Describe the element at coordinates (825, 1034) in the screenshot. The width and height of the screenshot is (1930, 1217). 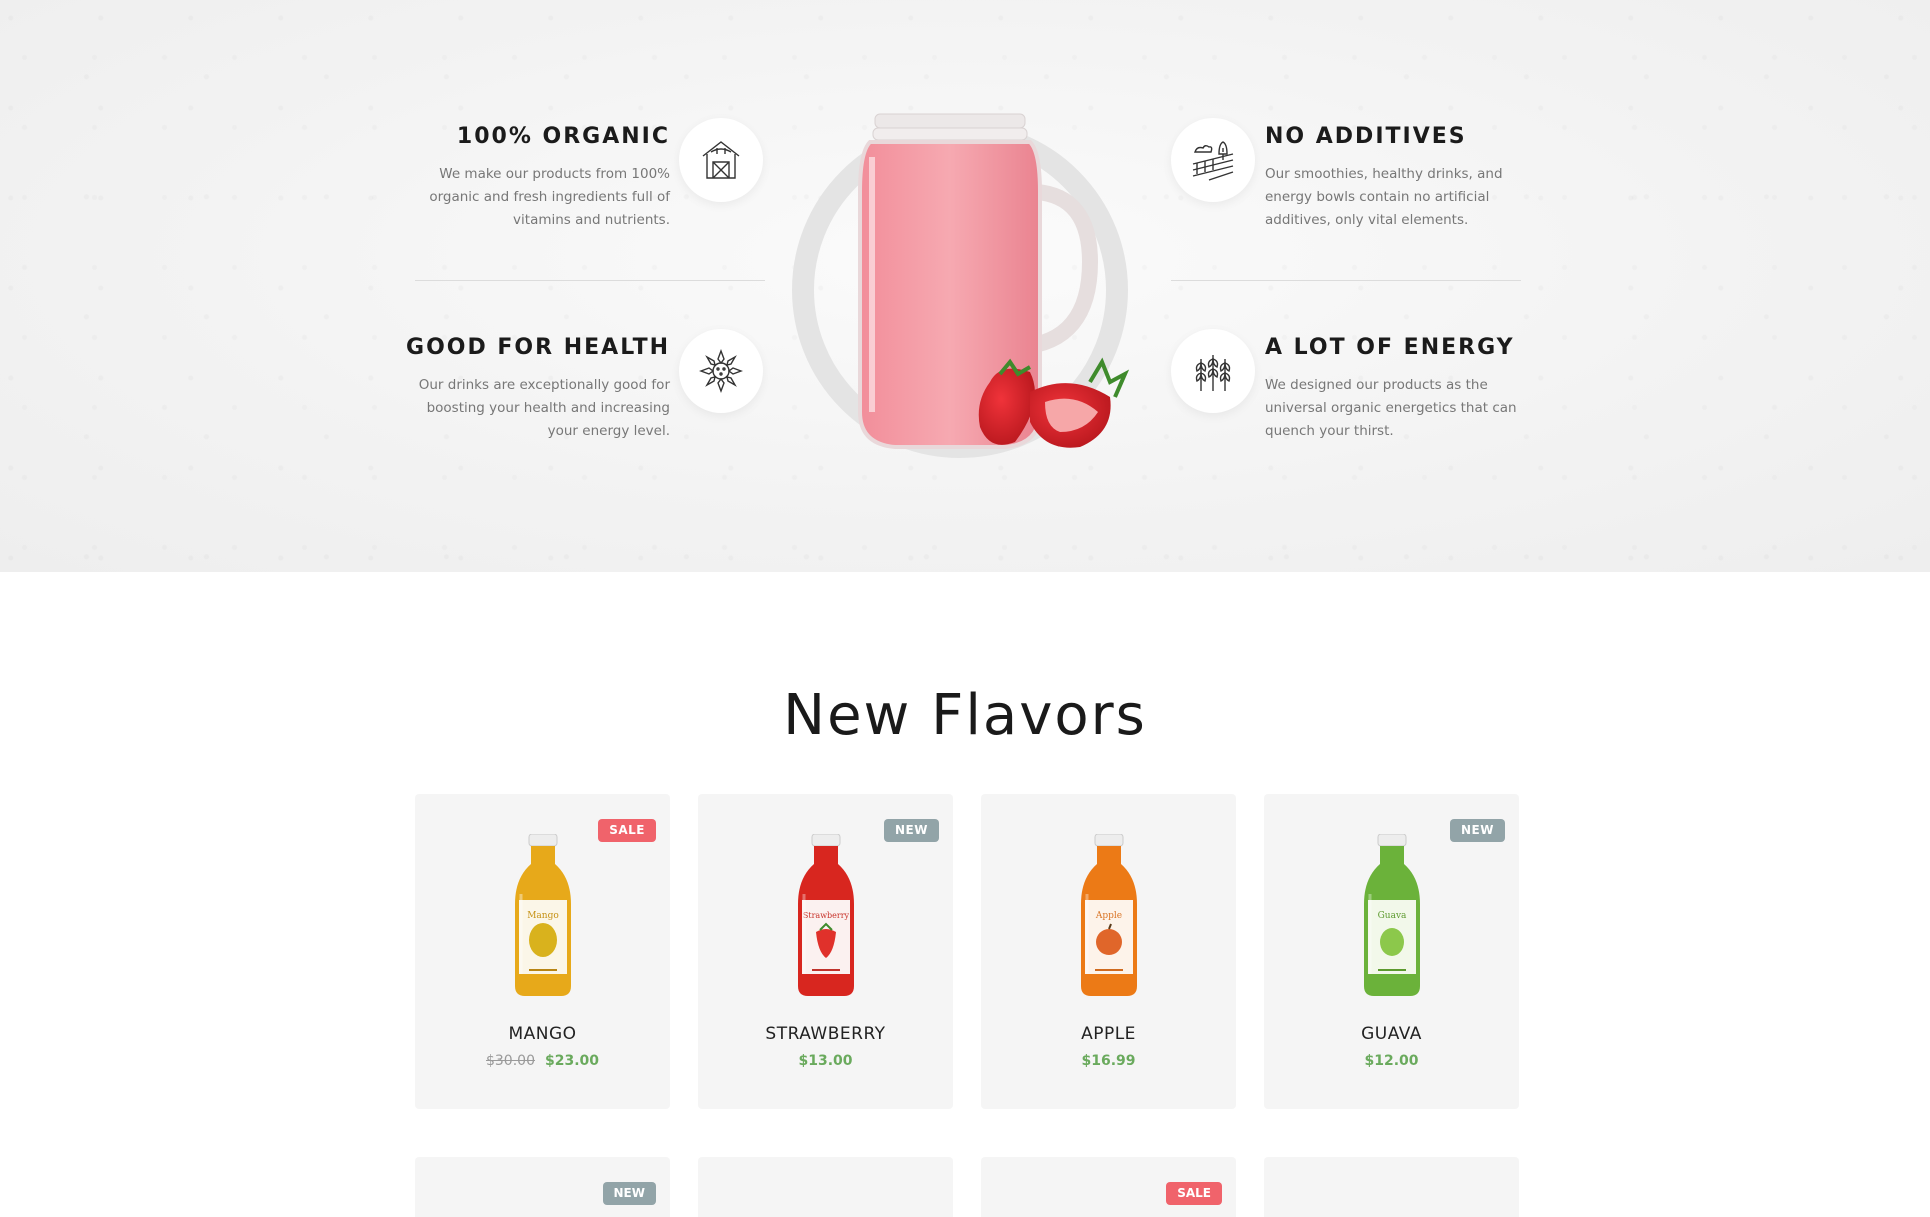
I see `product-name: STRAWBERRY` at that location.